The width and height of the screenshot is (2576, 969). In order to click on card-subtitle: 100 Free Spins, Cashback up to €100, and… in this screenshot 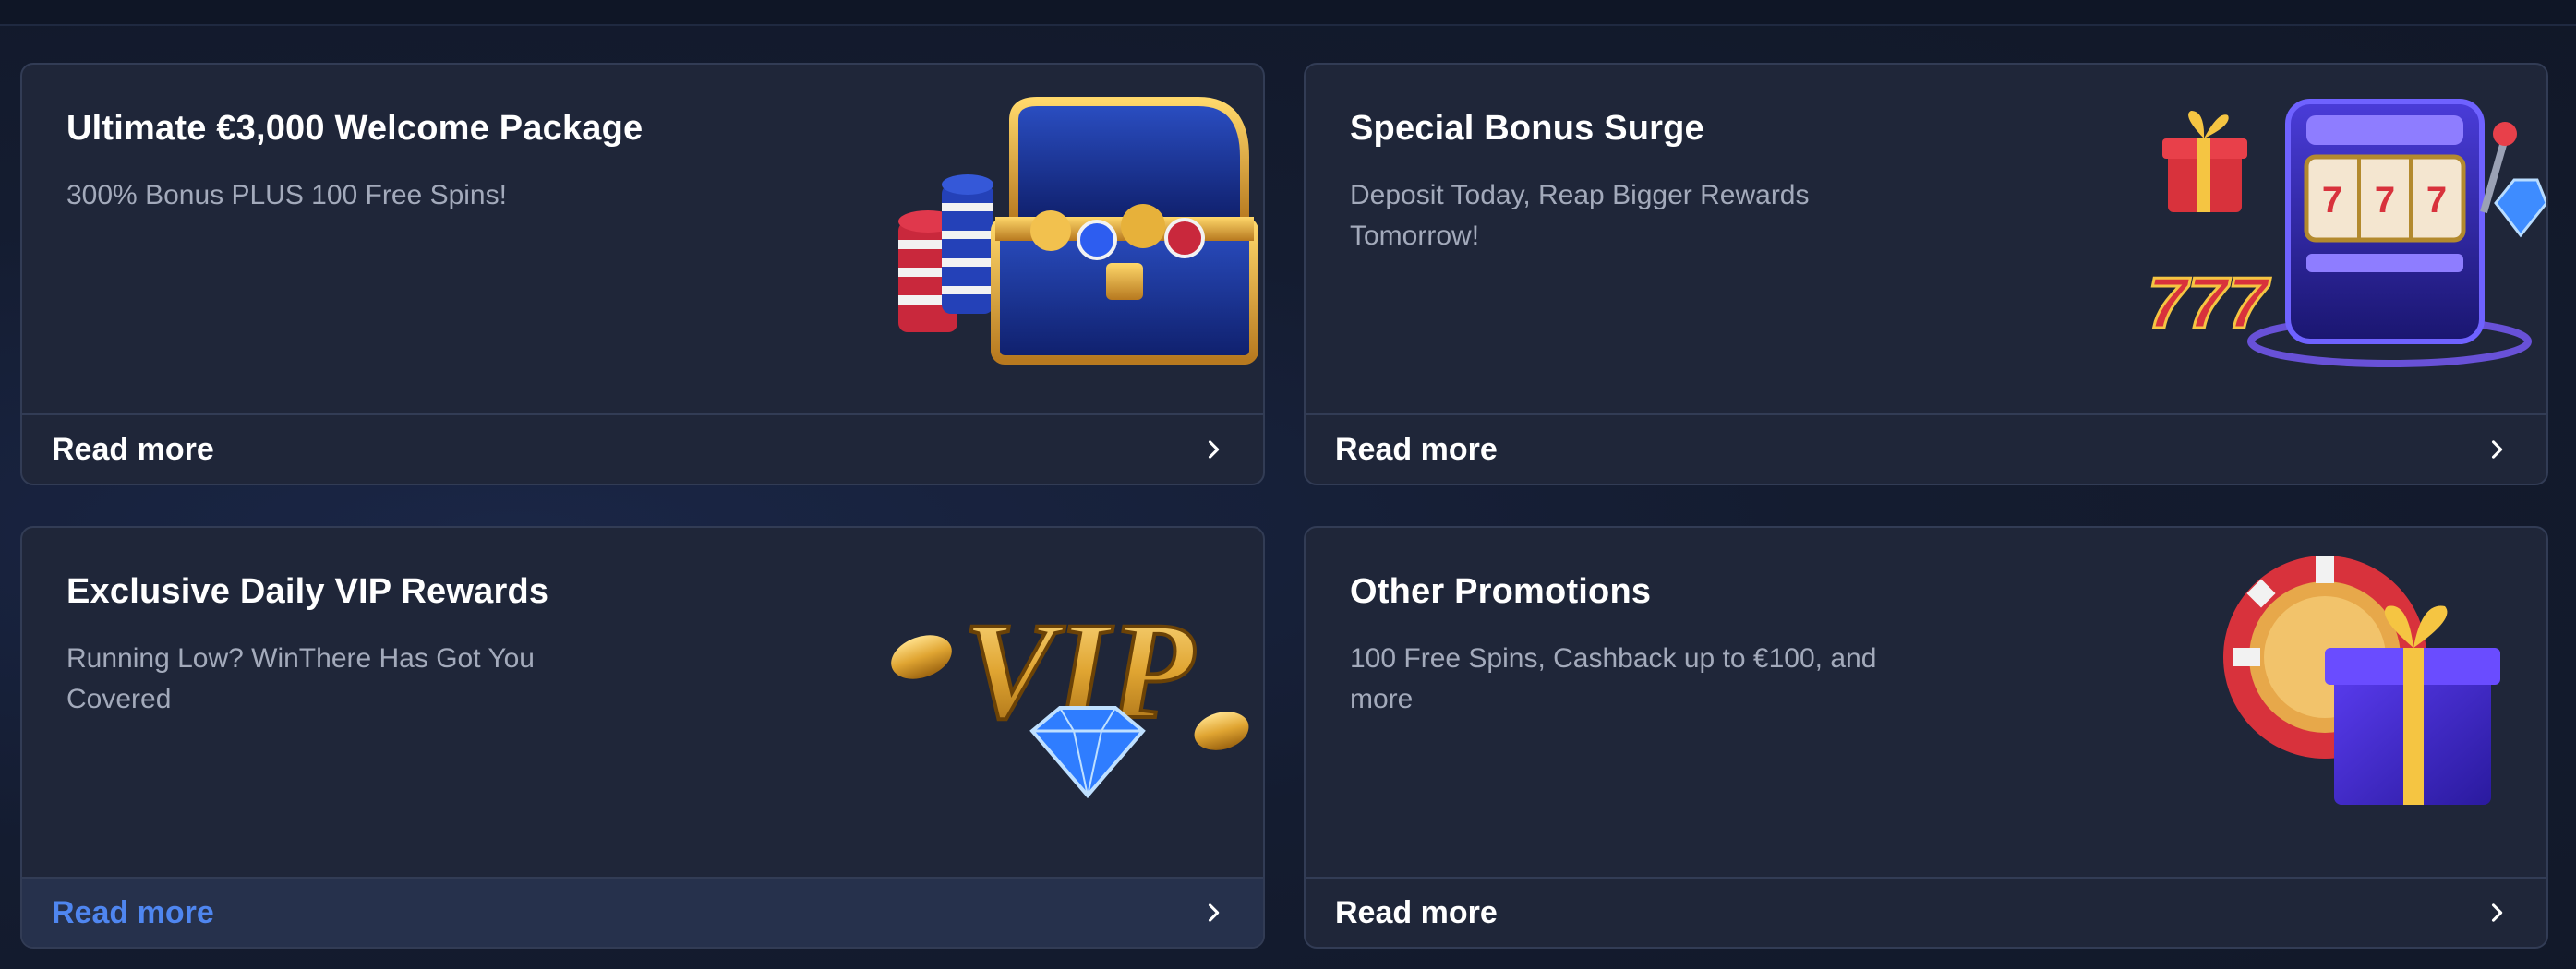, I will do `click(1613, 678)`.